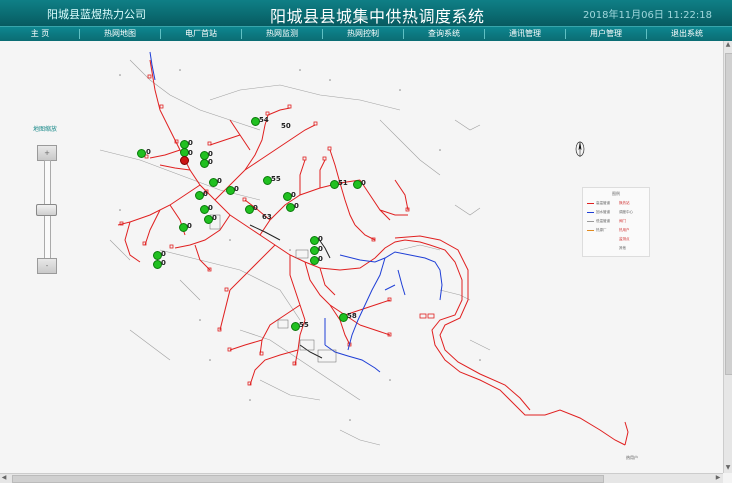  I want to click on scroll-up-icon: ▲, so click(728, 45).